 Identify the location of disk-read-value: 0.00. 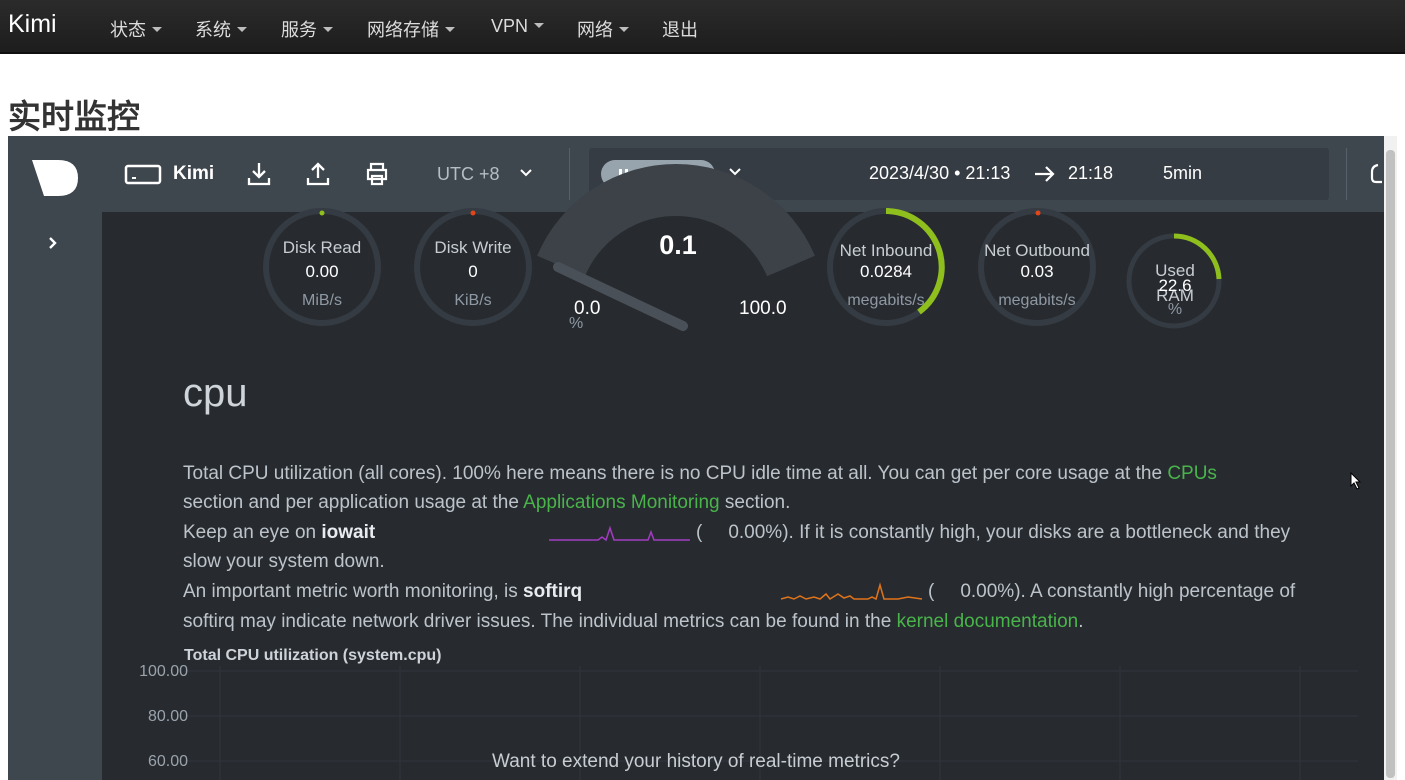
(322, 271).